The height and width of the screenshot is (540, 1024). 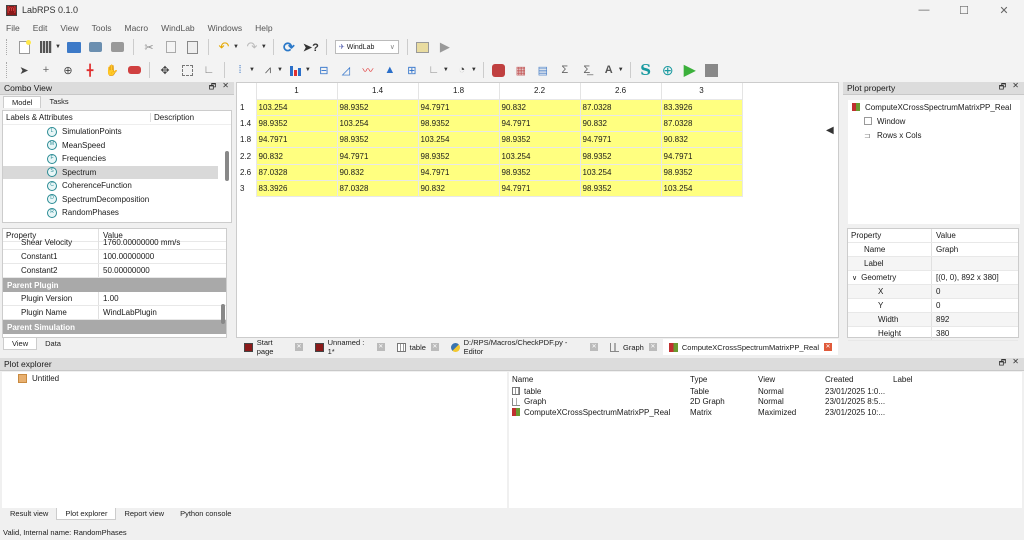 I want to click on maximize-button: ☐, so click(x=964, y=10).